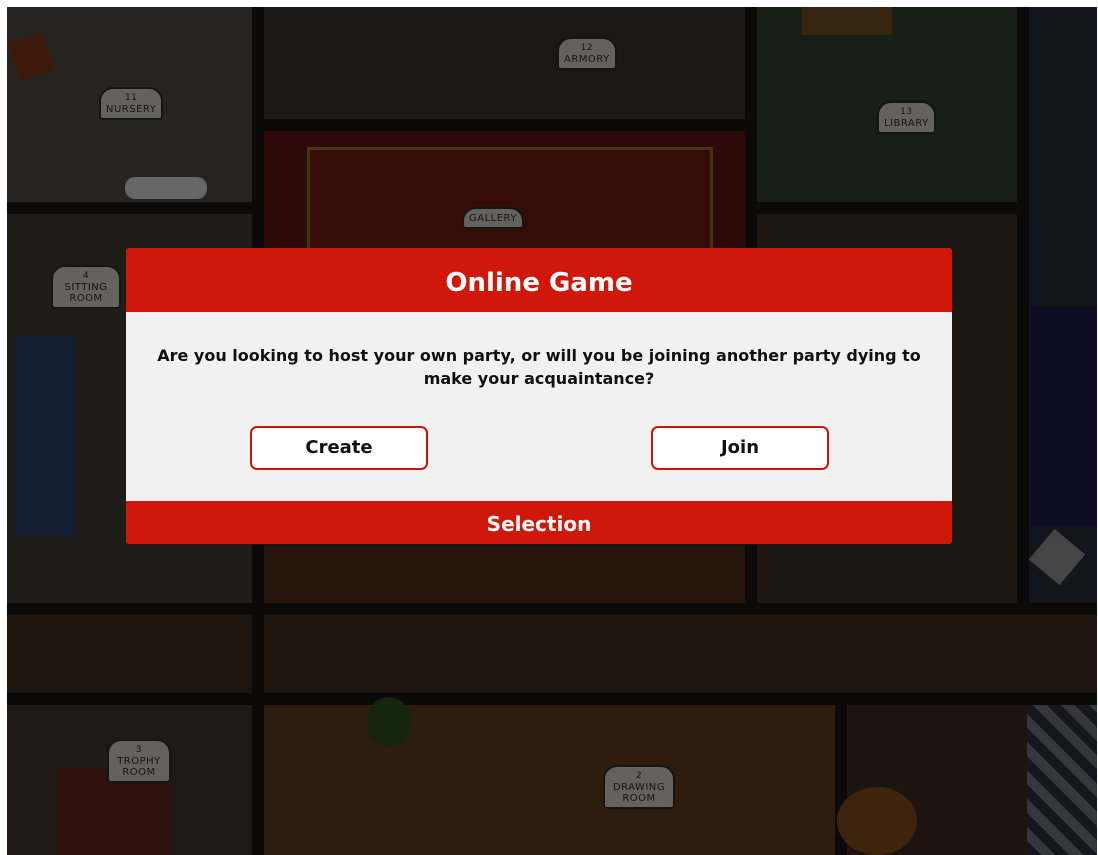  I want to click on dialog-footer-selection: Selection, so click(539, 522).